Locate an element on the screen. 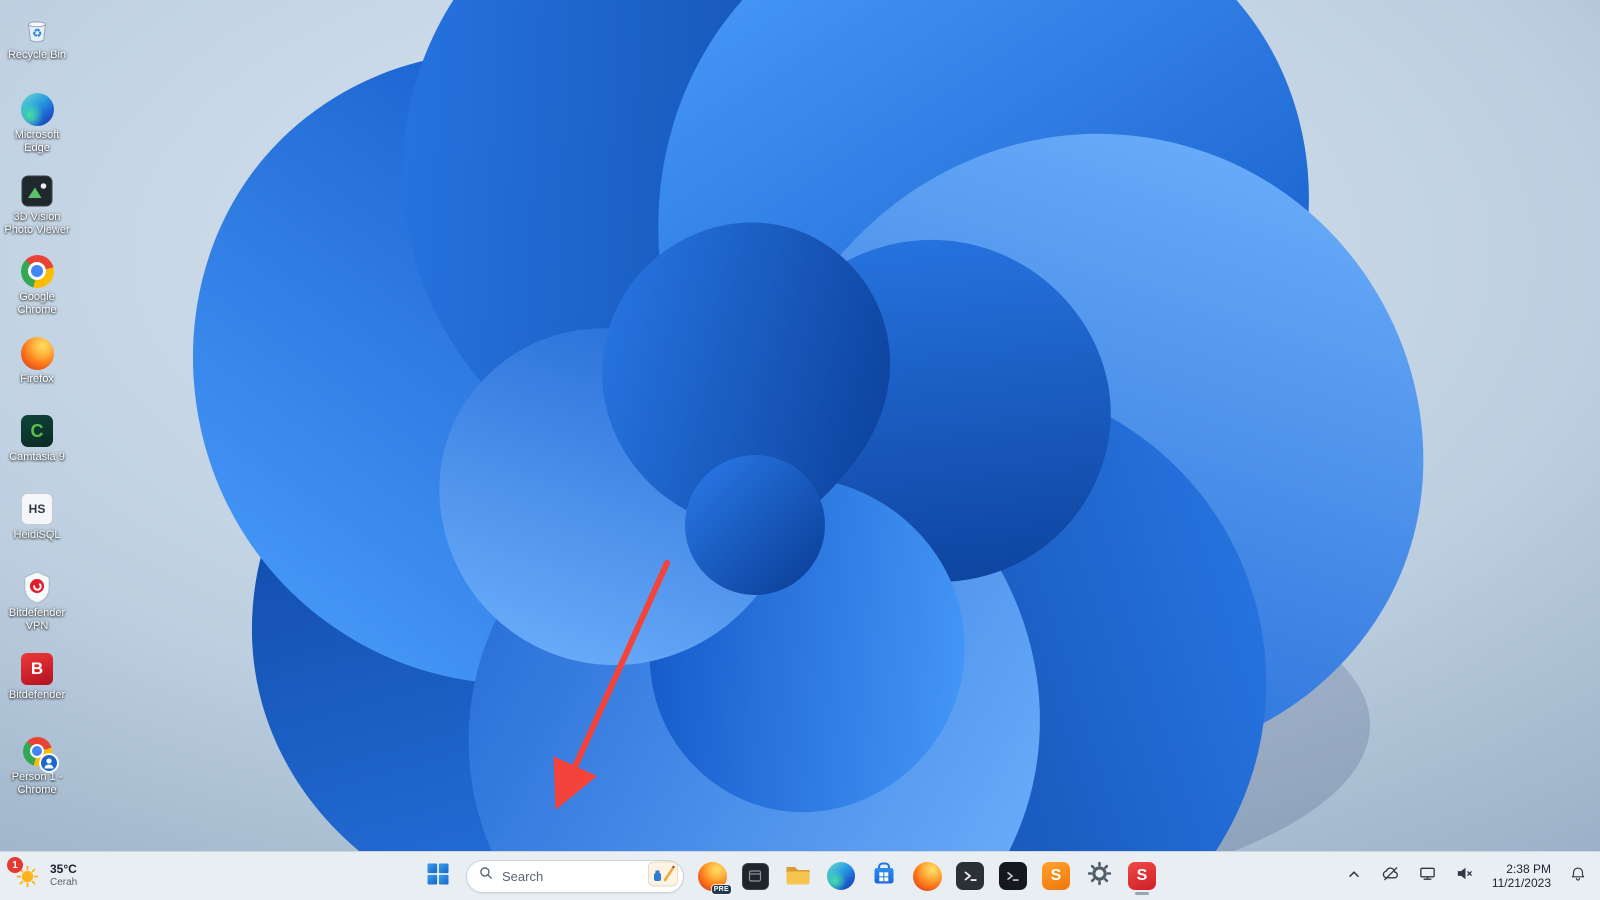 The width and height of the screenshot is (1600, 900). windows-logo-icon is located at coordinates (438, 876).